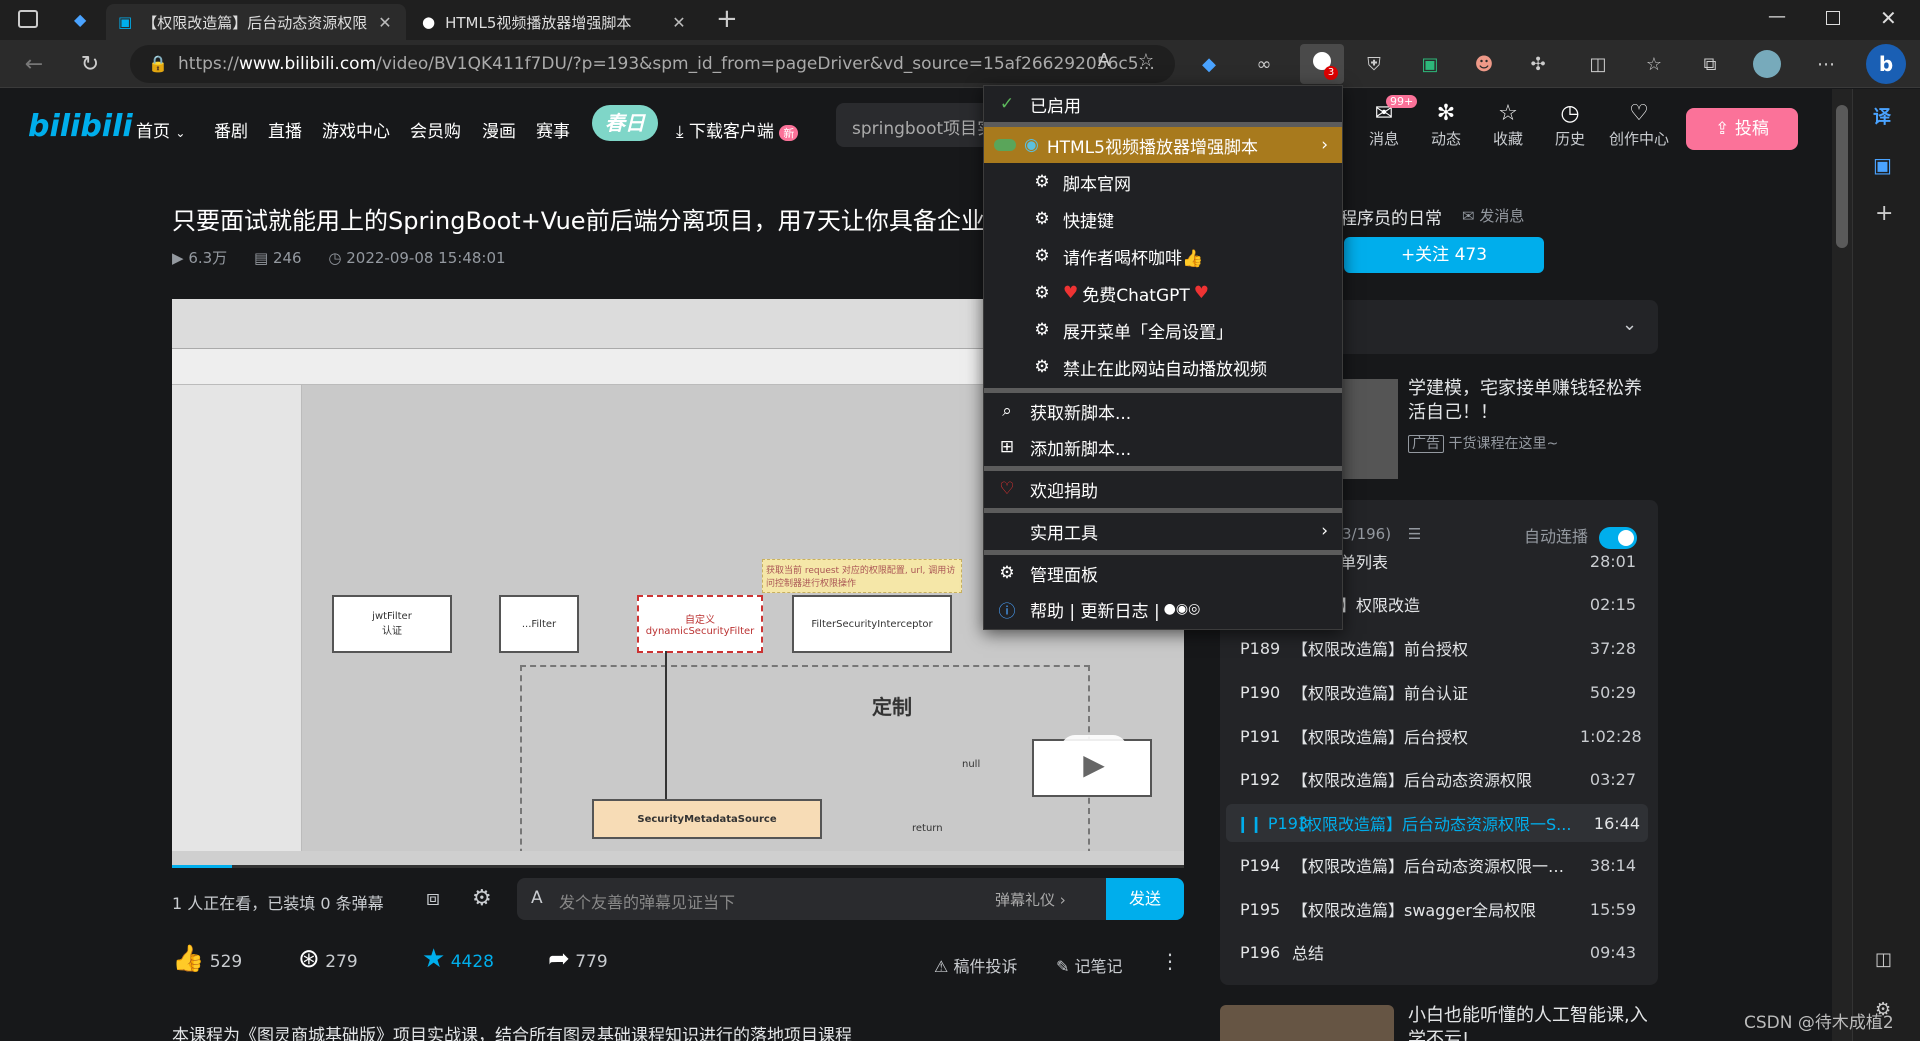 Image resolution: width=1920 pixels, height=1041 pixels. I want to click on danmaku-toggle-icon: ⧈, so click(433, 898).